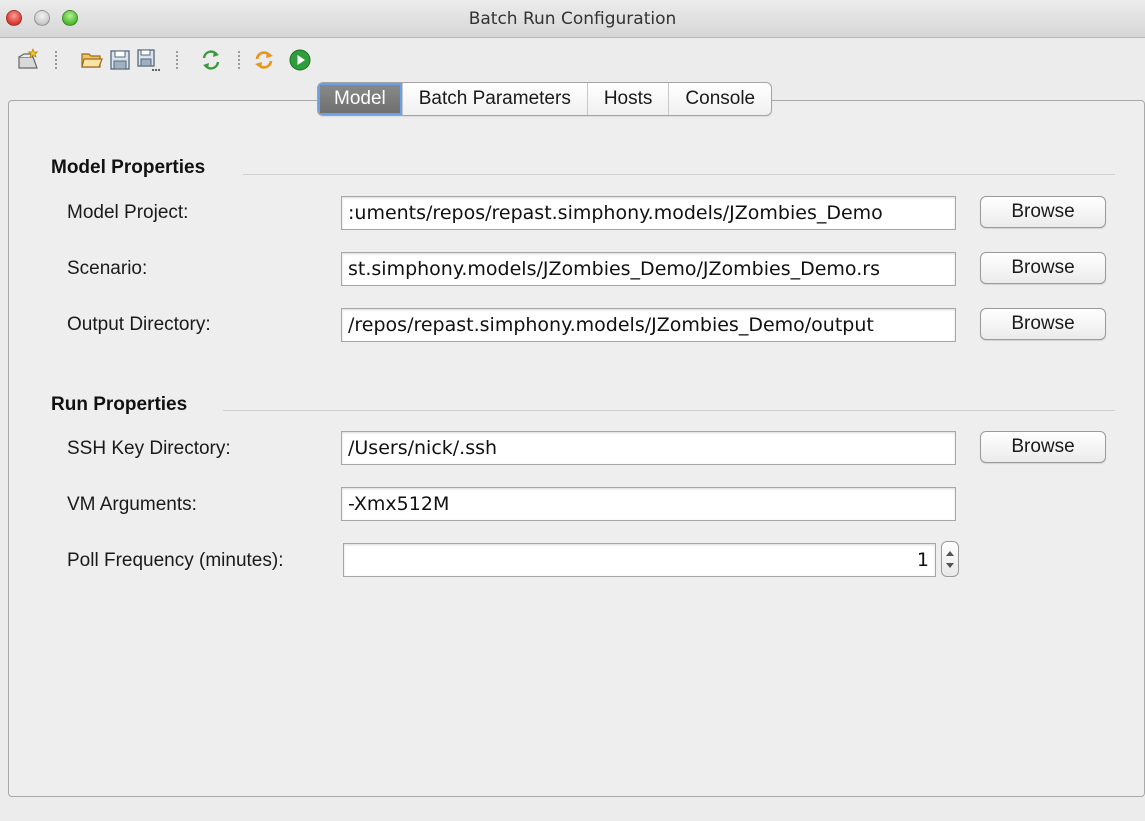  What do you see at coordinates (572, 58) in the screenshot?
I see `toolbar` at bounding box center [572, 58].